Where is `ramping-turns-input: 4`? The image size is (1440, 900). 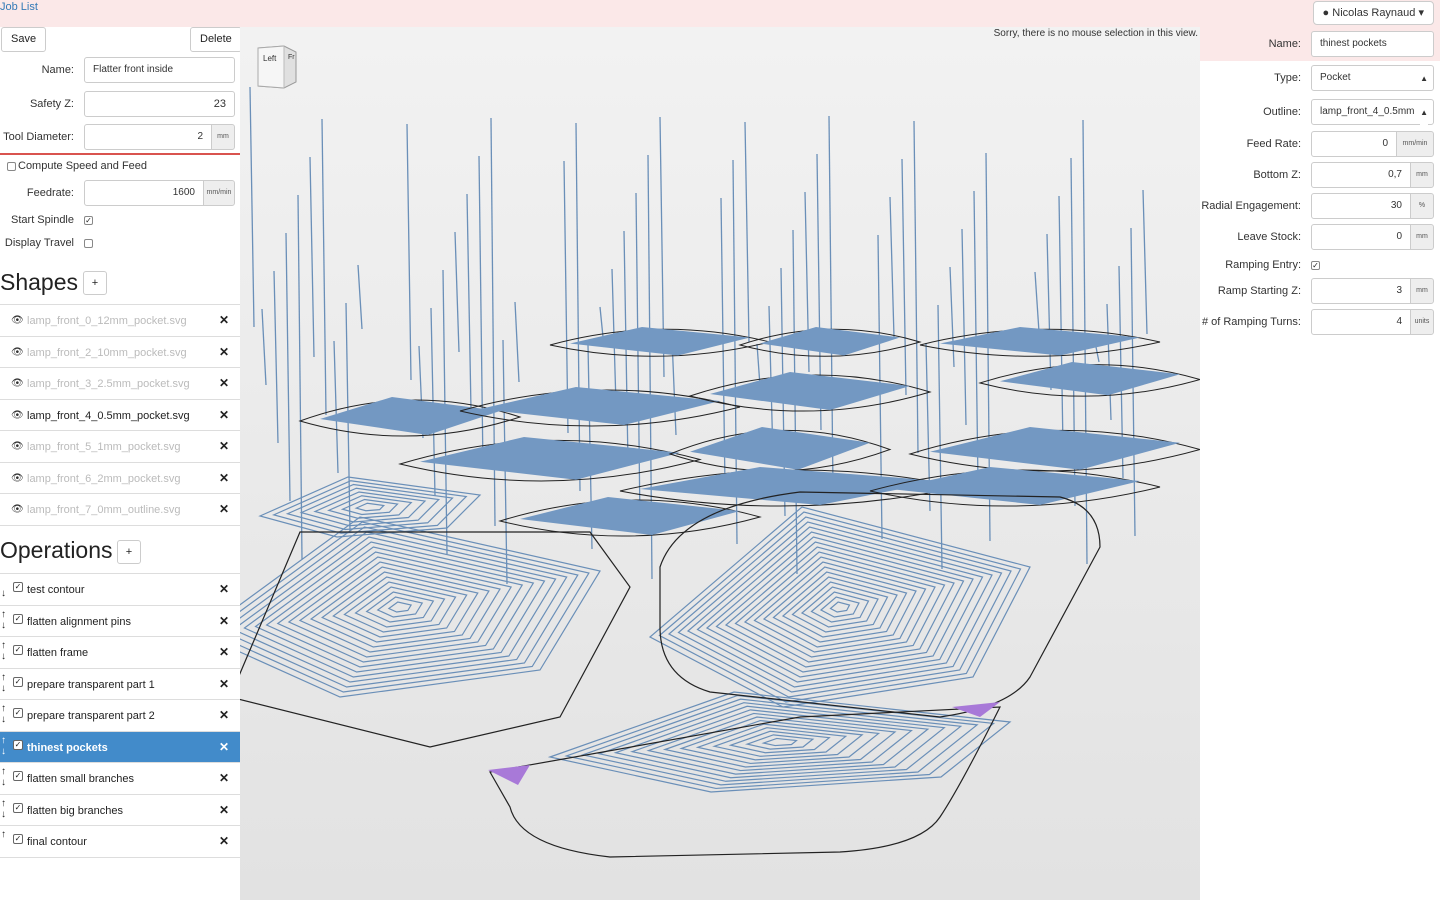 ramping-turns-input: 4 is located at coordinates (1361, 322).